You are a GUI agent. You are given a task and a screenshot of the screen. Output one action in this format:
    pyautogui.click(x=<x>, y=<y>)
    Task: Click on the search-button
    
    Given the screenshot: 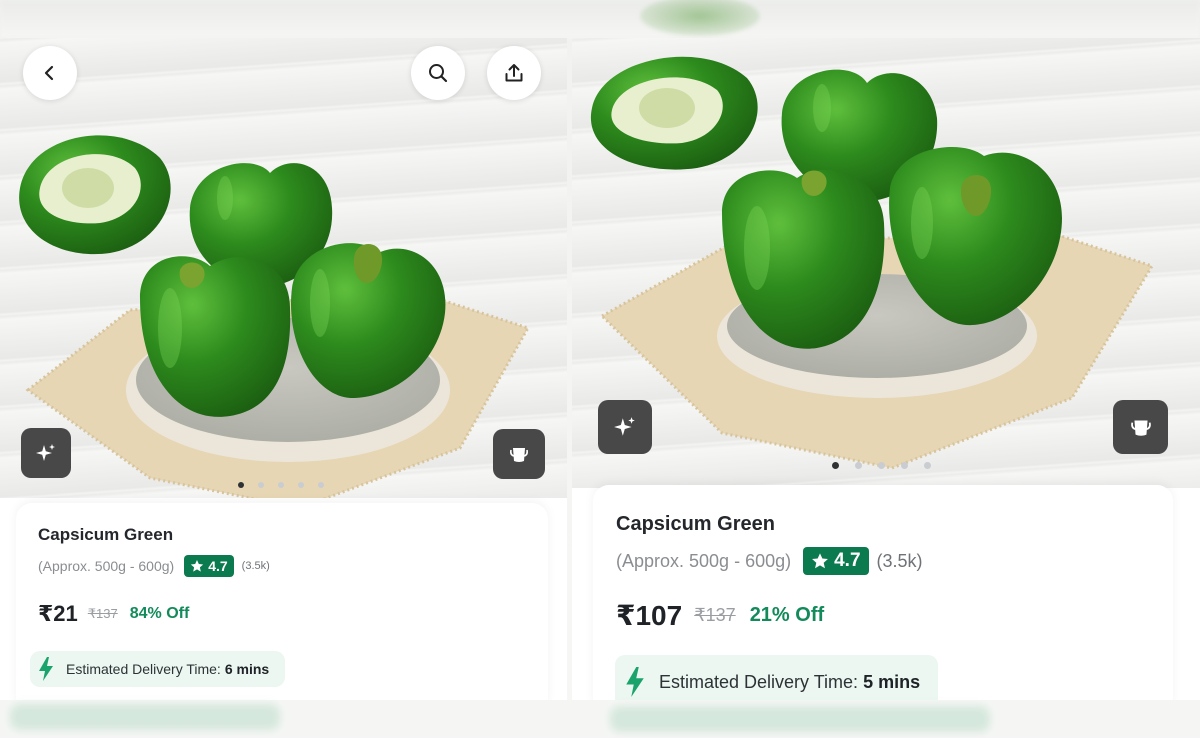 What is the action you would take?
    pyautogui.click(x=438, y=73)
    